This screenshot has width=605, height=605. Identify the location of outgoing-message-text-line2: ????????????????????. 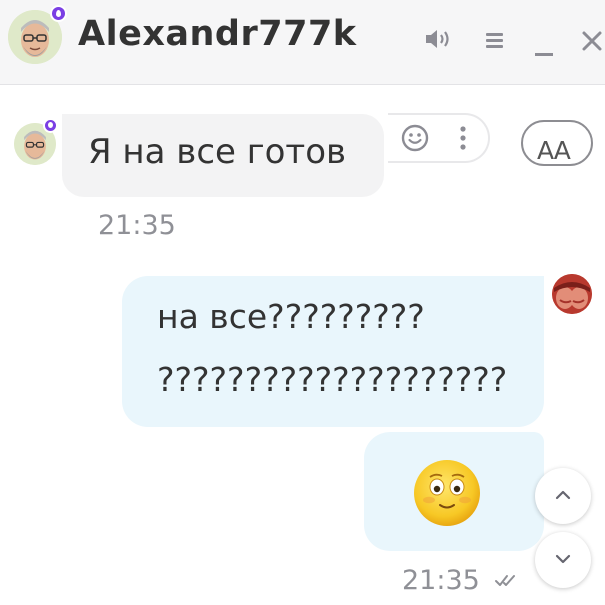
(332, 379).